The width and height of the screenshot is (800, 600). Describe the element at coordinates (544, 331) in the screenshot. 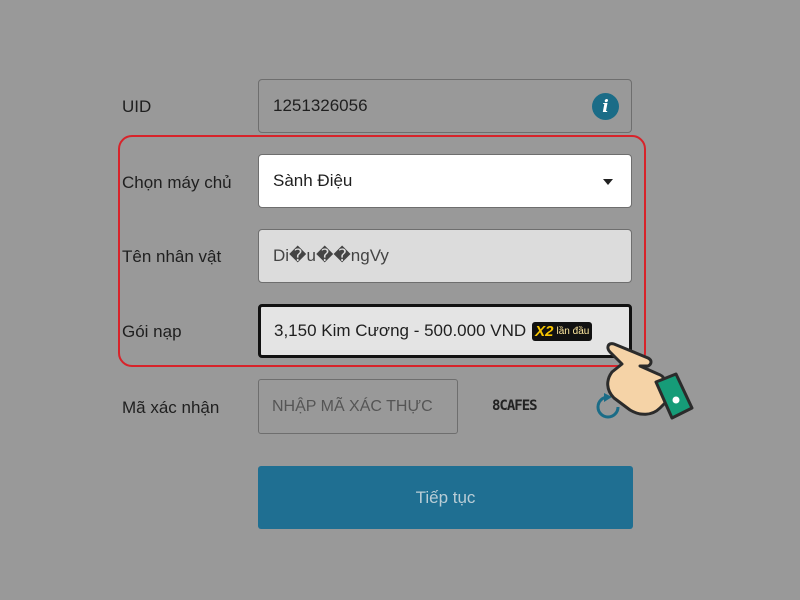

I see `badge-main: X2` at that location.